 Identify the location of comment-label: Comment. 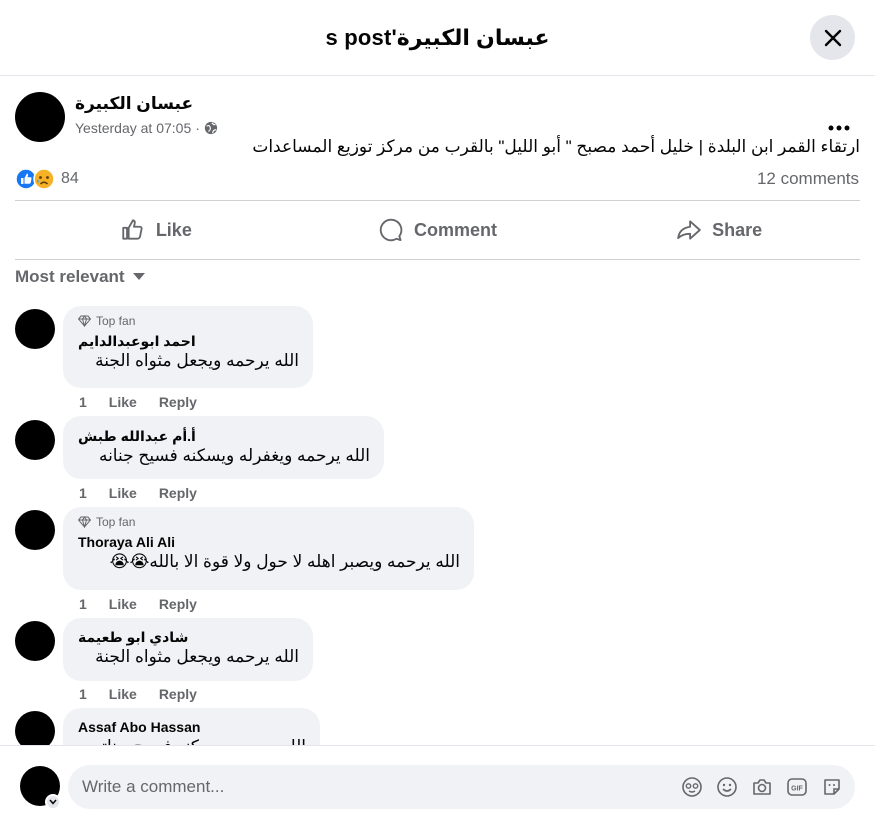
(456, 229).